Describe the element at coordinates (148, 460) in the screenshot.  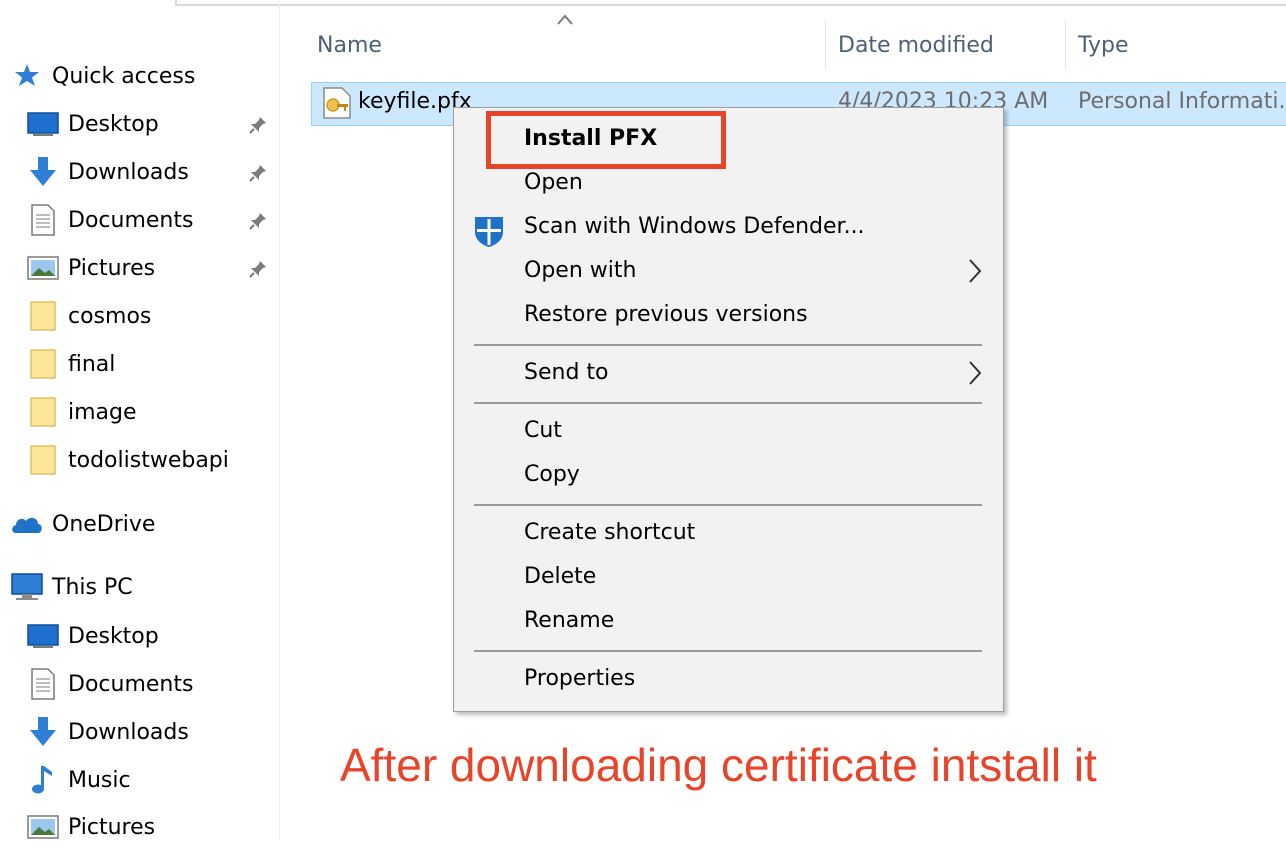
I see `nav-label: todolistwebapi` at that location.